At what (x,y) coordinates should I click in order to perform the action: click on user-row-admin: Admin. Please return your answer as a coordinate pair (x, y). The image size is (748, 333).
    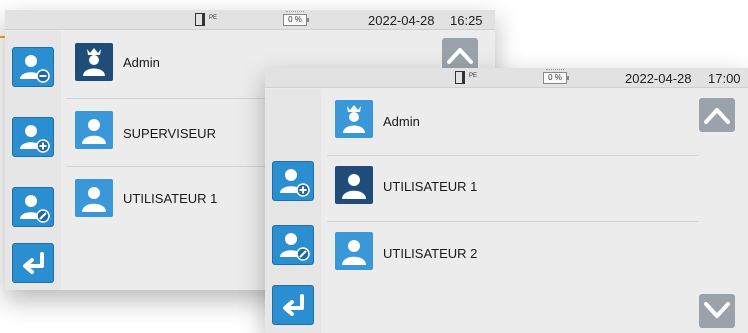
    Looking at the image, I should click on (513, 122).